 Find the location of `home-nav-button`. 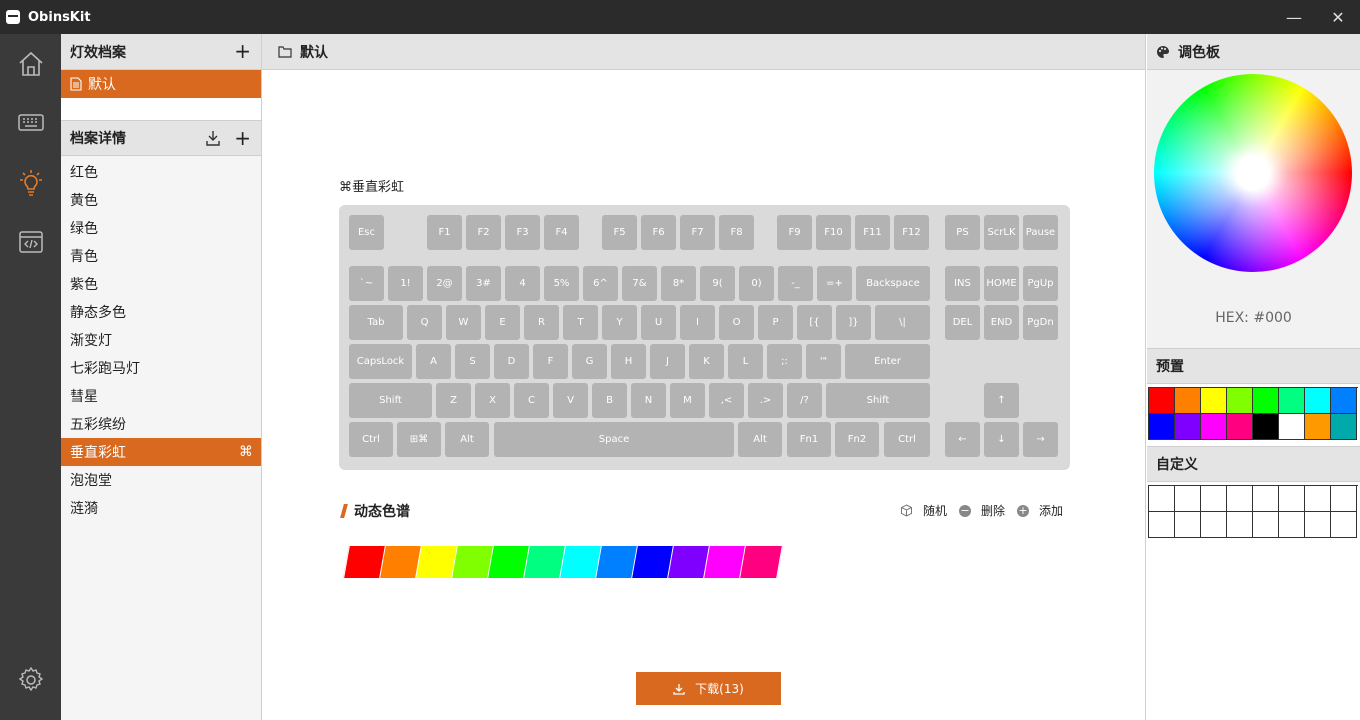

home-nav-button is located at coordinates (30, 64).